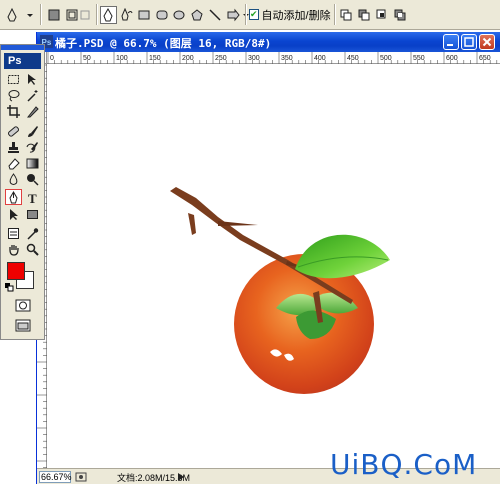  What do you see at coordinates (13, 131) in the screenshot?
I see `healing-brush-tool` at bounding box center [13, 131].